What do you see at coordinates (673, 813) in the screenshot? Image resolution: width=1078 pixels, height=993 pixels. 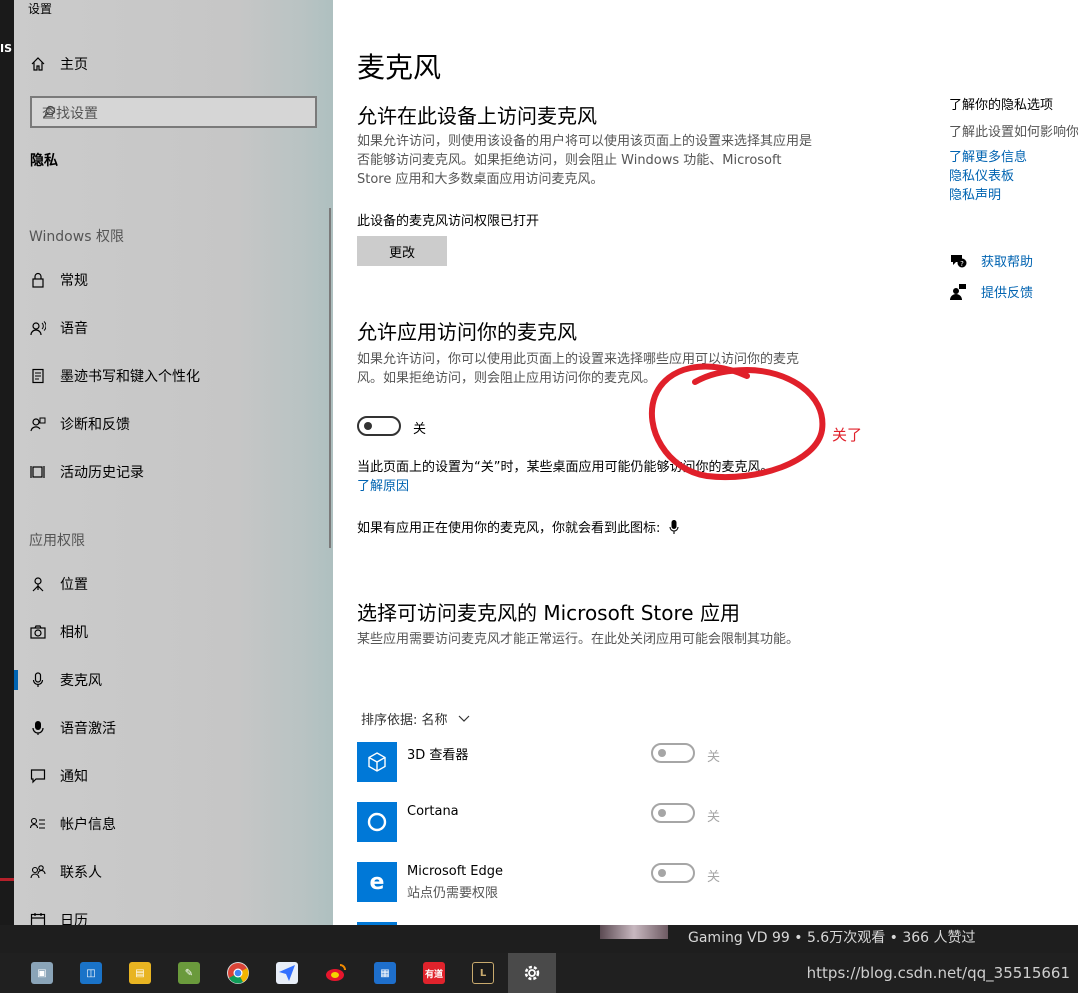 I see `app-toggle-cortana` at bounding box center [673, 813].